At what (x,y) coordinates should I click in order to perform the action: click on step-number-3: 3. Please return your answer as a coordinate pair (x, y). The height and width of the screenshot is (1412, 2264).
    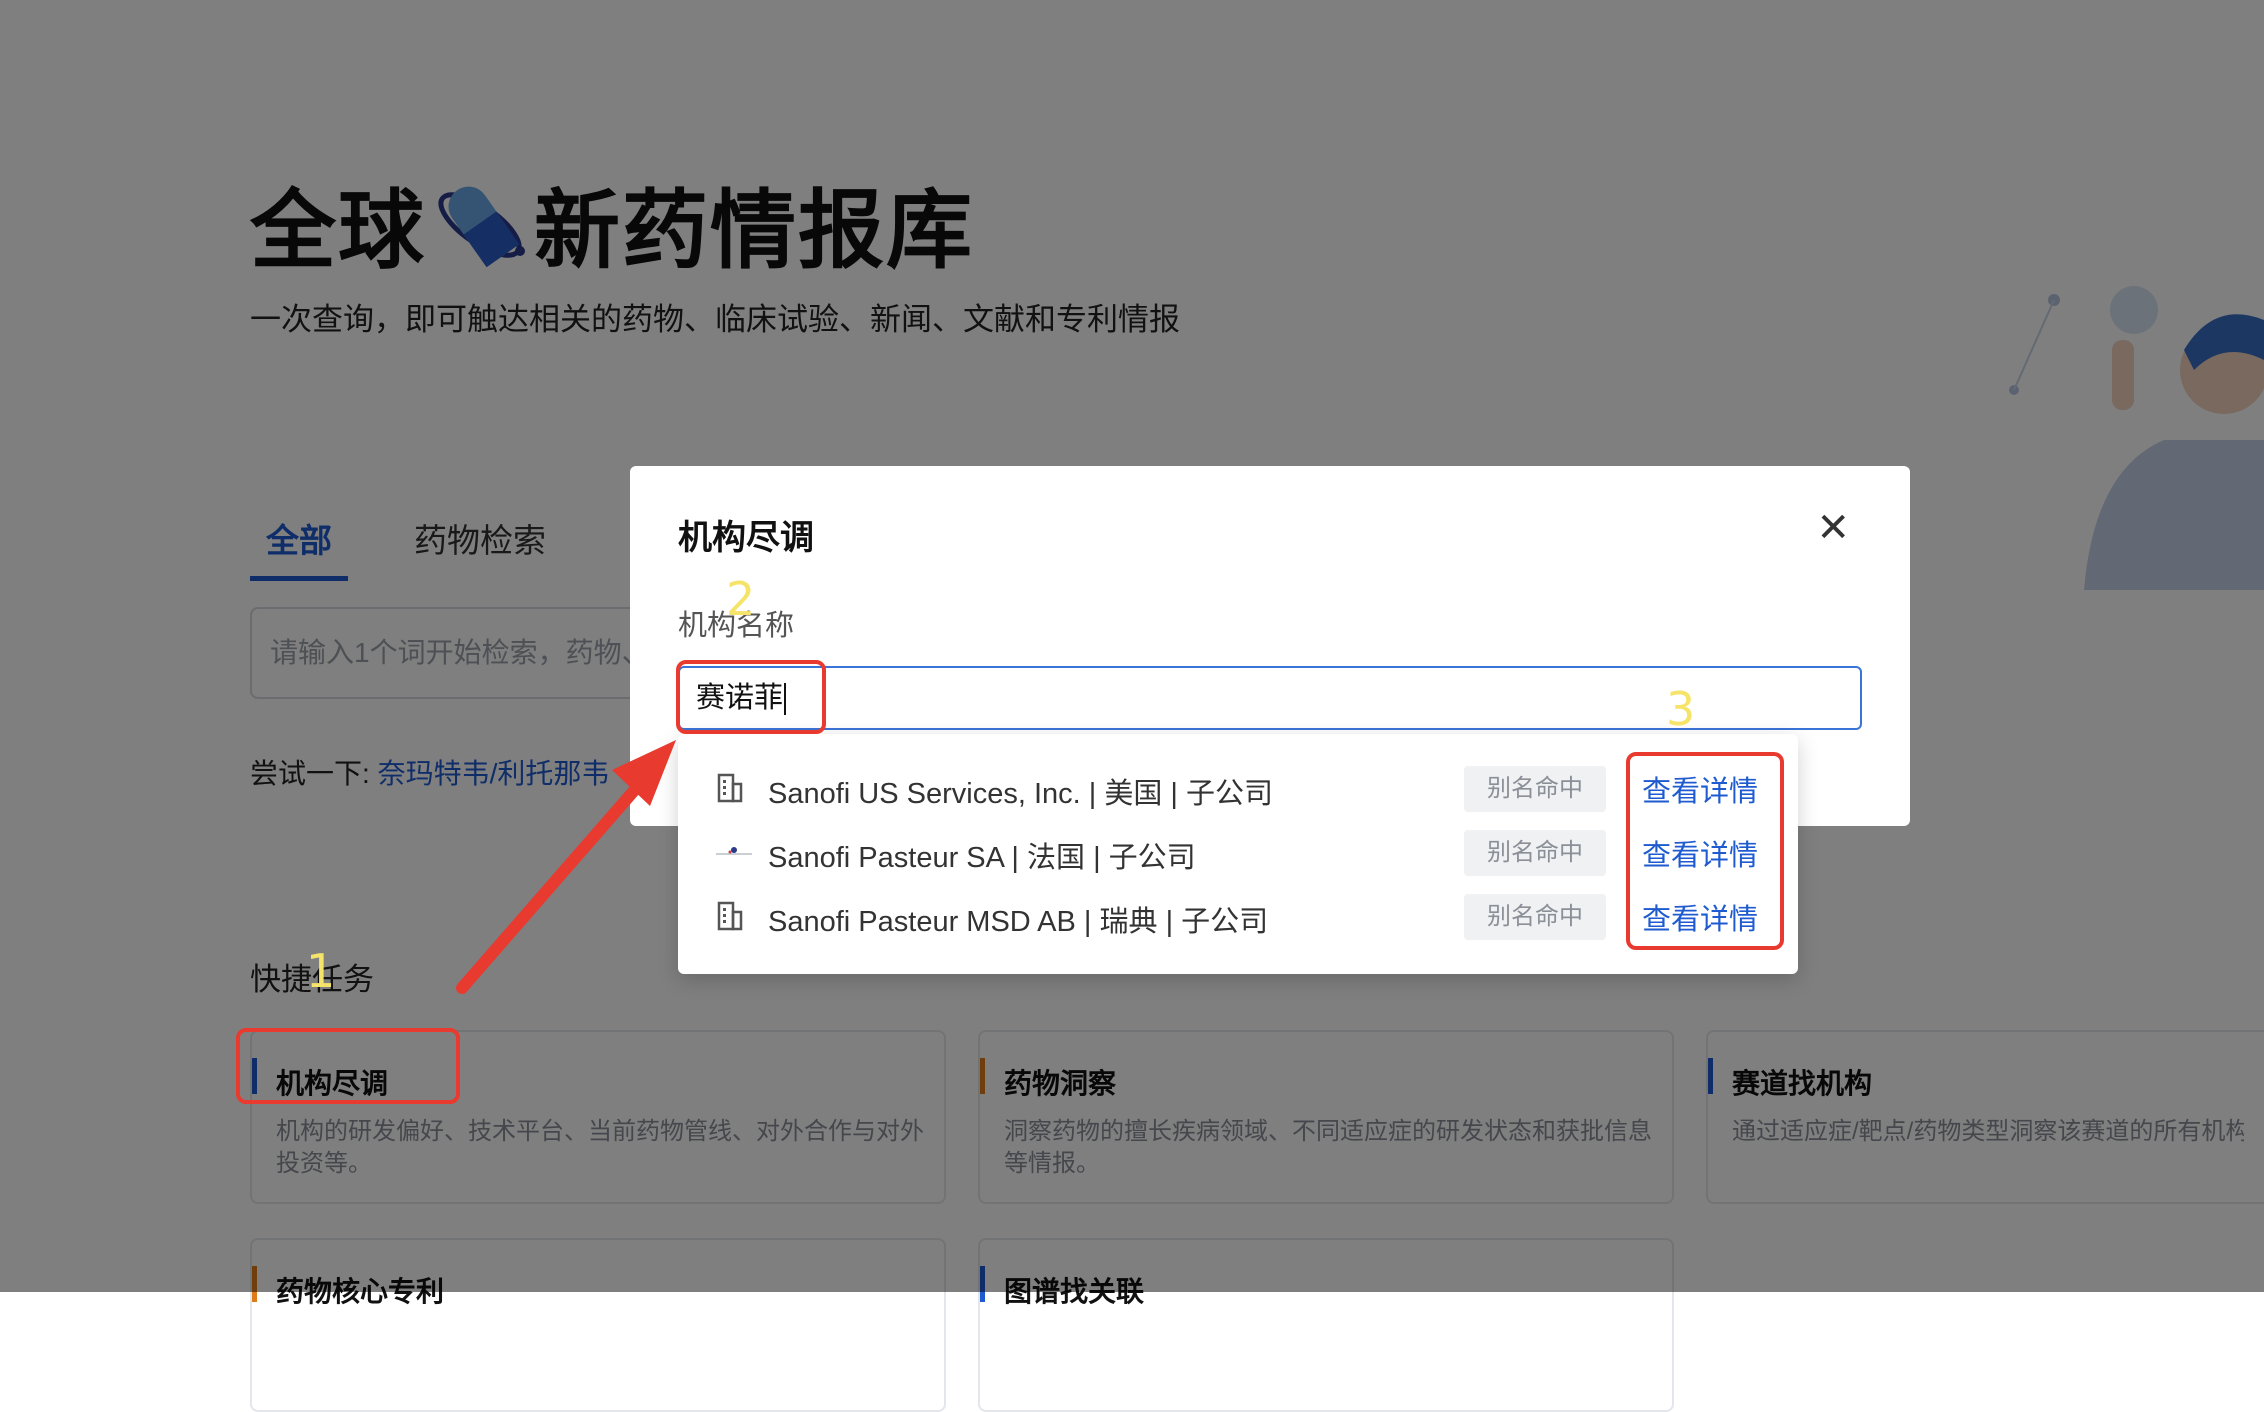
    Looking at the image, I should click on (1681, 709).